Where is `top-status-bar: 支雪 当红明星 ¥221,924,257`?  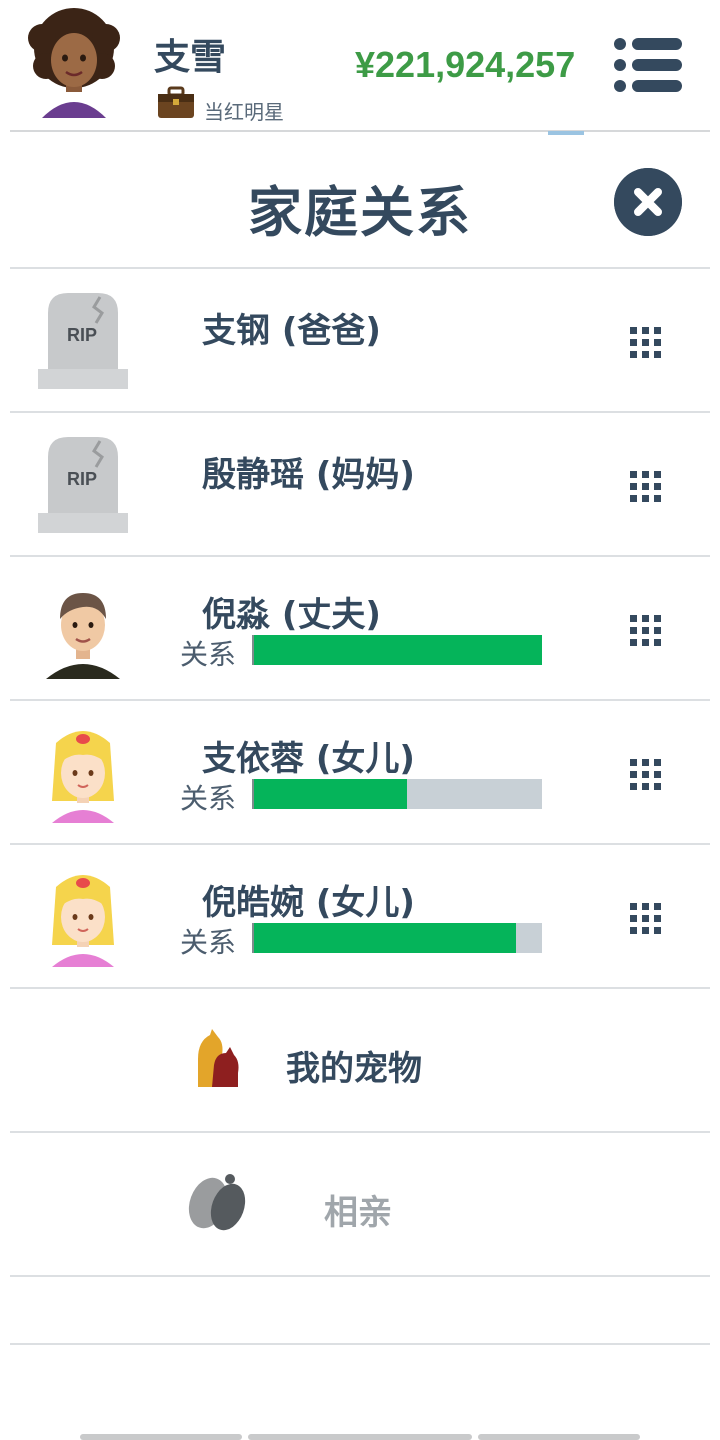
top-status-bar: 支雪 当红明星 ¥221,924,257 is located at coordinates (360, 65).